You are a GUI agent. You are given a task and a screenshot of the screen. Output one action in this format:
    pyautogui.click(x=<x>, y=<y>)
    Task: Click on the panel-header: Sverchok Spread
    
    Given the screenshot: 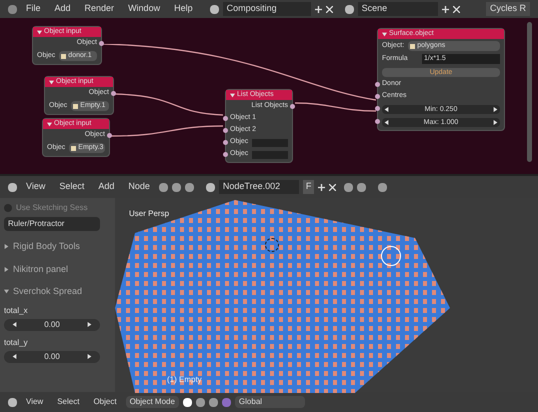 What is the action you would take?
    pyautogui.click(x=47, y=291)
    